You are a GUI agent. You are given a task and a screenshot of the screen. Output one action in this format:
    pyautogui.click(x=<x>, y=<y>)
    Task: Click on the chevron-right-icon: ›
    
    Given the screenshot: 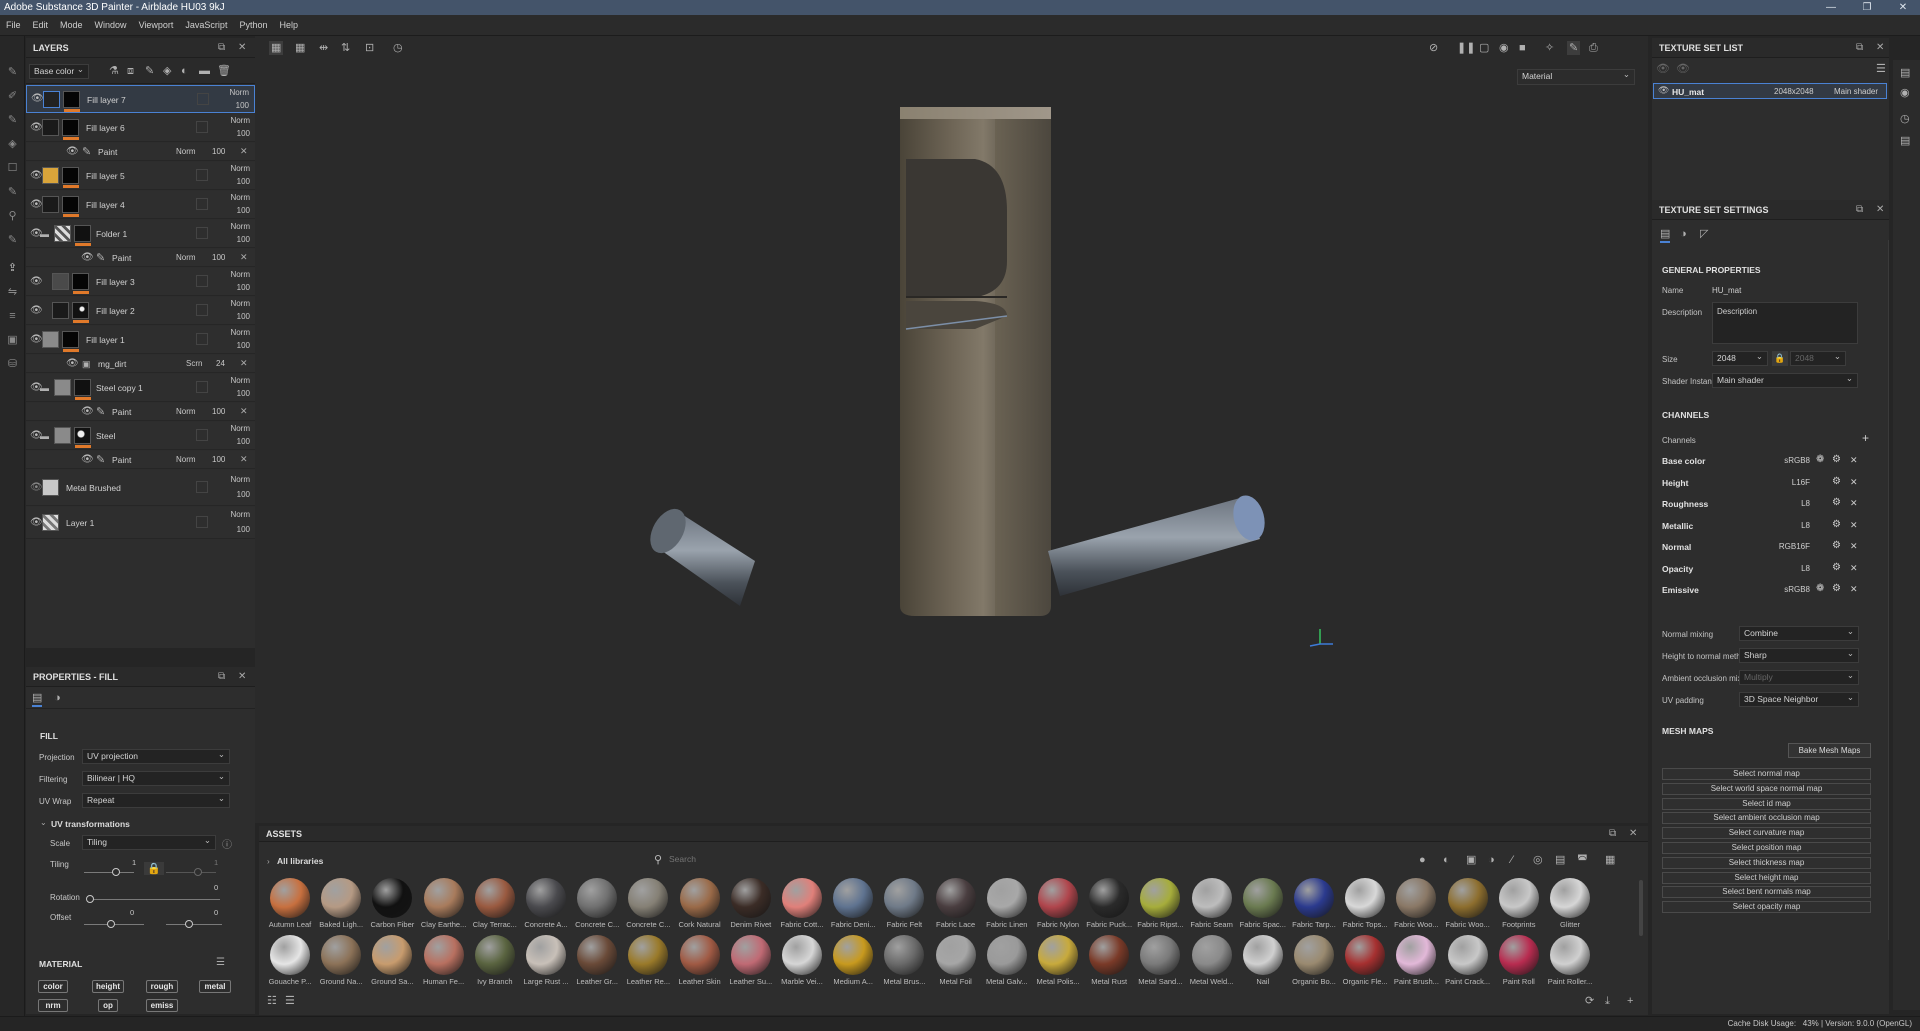 What is the action you would take?
    pyautogui.click(x=268, y=861)
    